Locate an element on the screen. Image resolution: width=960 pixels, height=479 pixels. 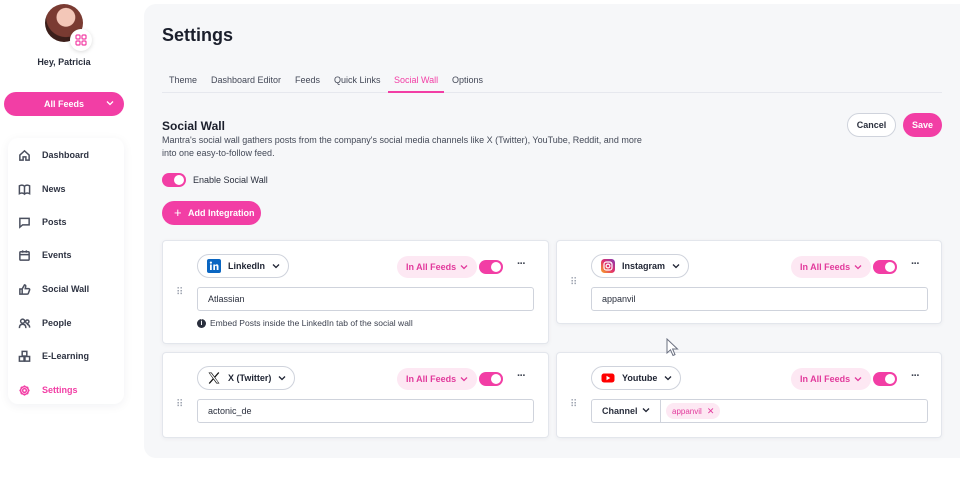
youtube-icon is located at coordinates (608, 378).